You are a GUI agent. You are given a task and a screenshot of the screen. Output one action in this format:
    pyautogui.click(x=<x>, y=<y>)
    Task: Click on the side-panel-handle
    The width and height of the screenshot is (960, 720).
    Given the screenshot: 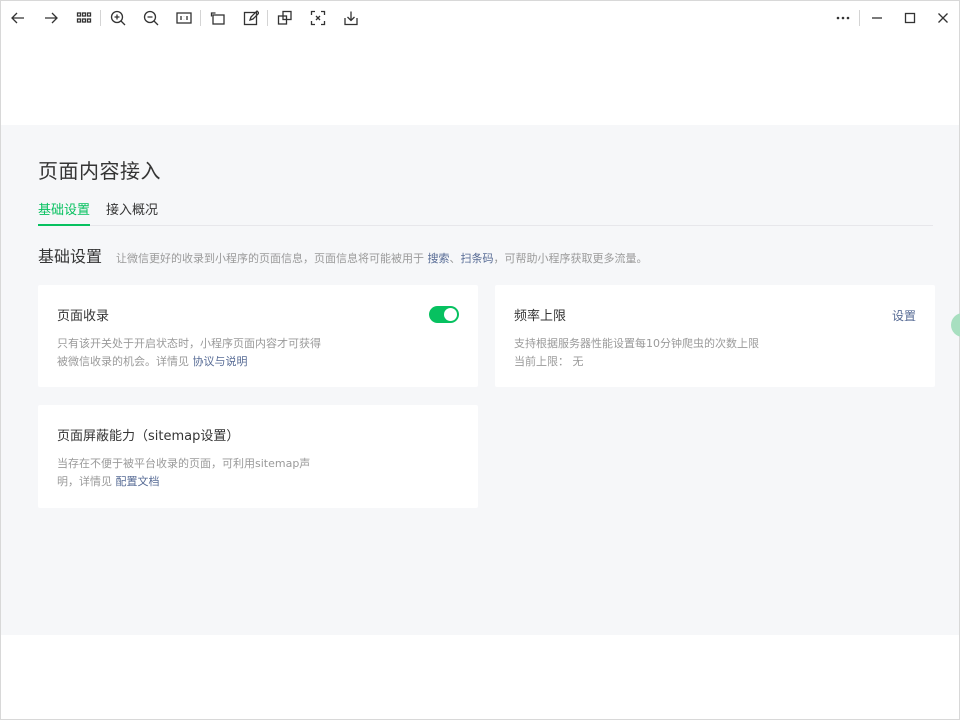 What is the action you would take?
    pyautogui.click(x=955, y=325)
    